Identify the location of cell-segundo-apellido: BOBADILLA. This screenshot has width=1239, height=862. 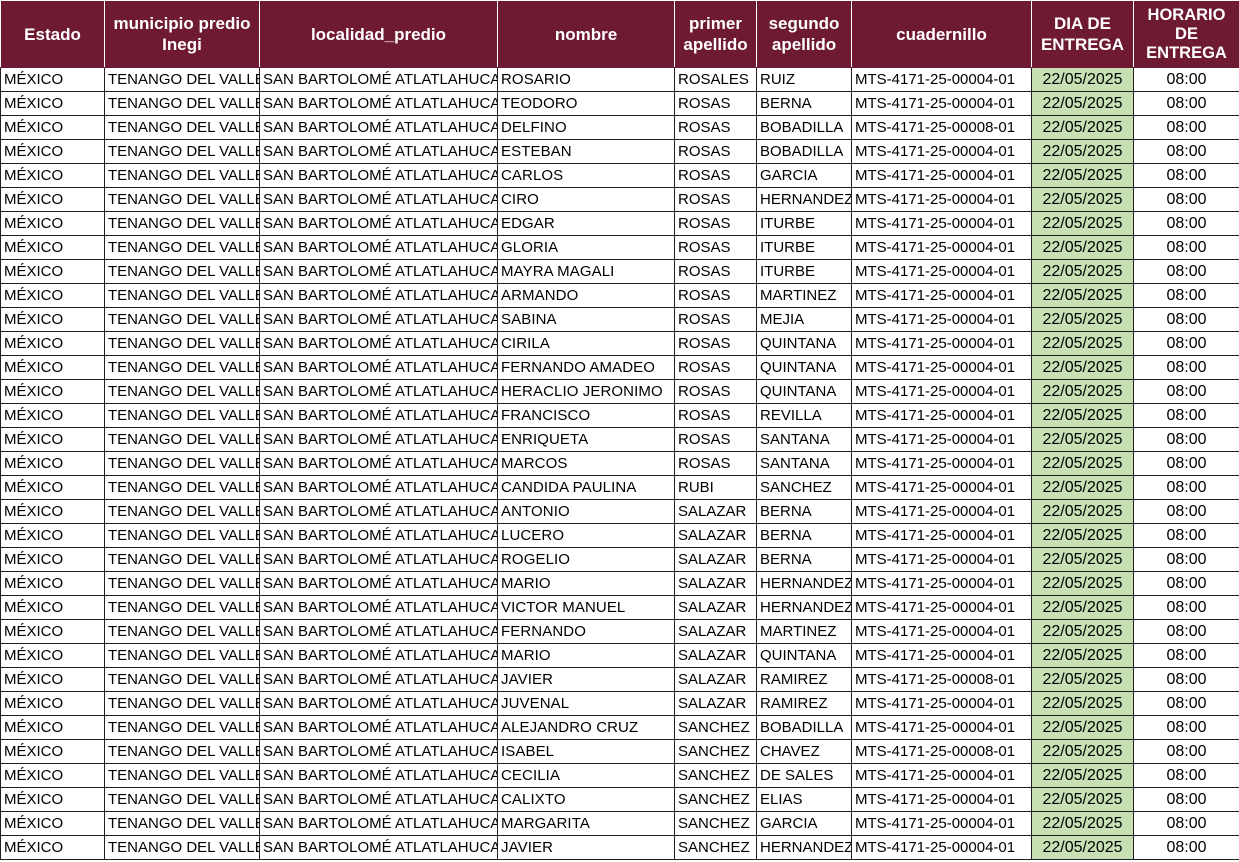
(804, 151).